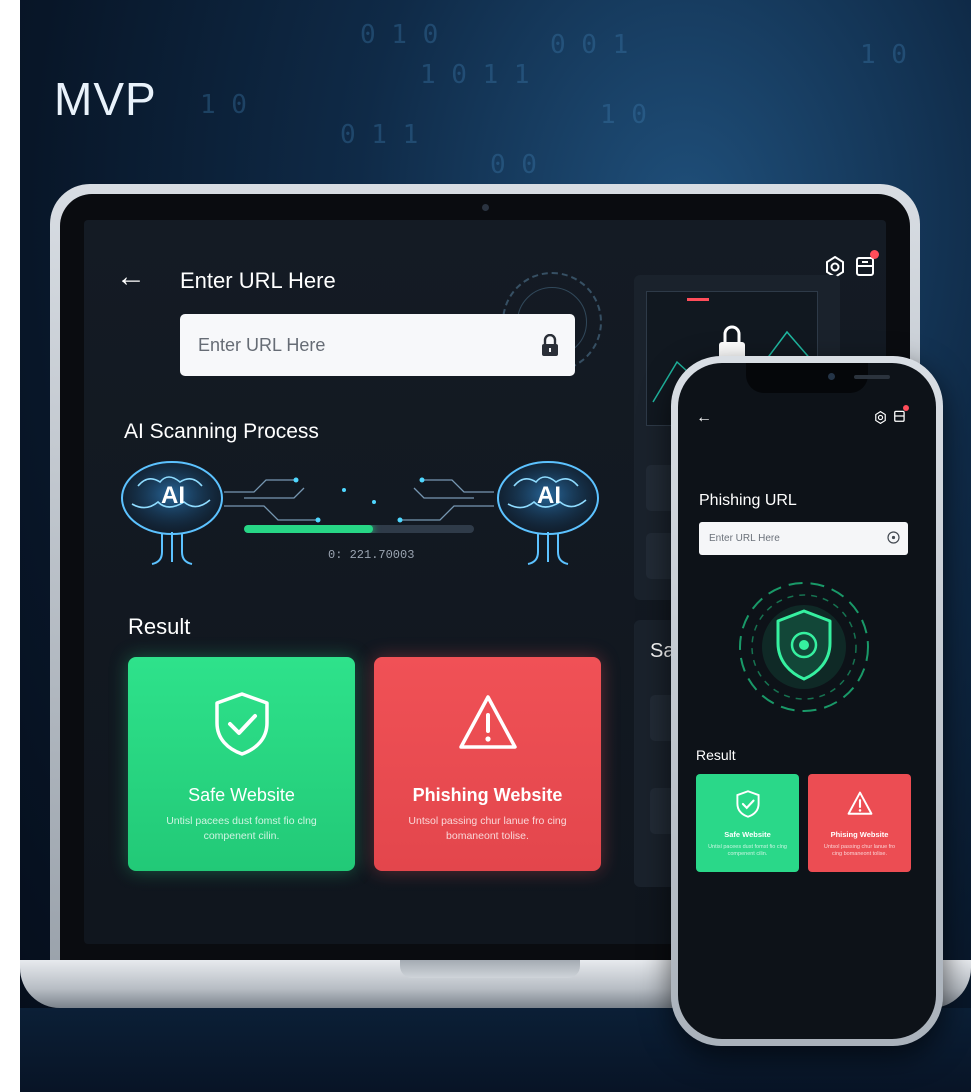  I want to click on url-input, so click(377, 345).